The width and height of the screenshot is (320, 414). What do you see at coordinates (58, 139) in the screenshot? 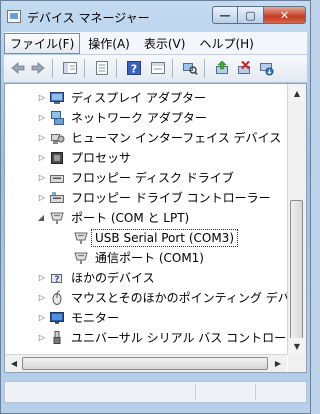
I see `hid-icon` at bounding box center [58, 139].